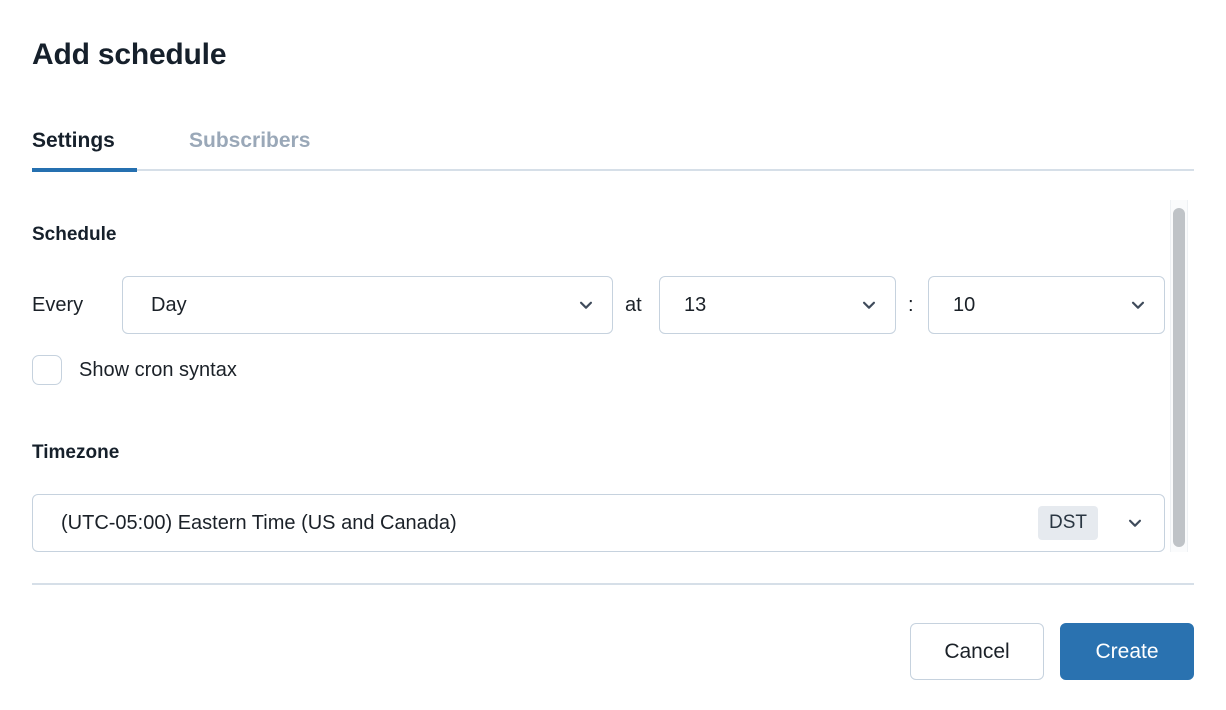 This screenshot has height=710, width=1226. Describe the element at coordinates (76, 452) in the screenshot. I see `timezone-section-label: Timezone` at that location.